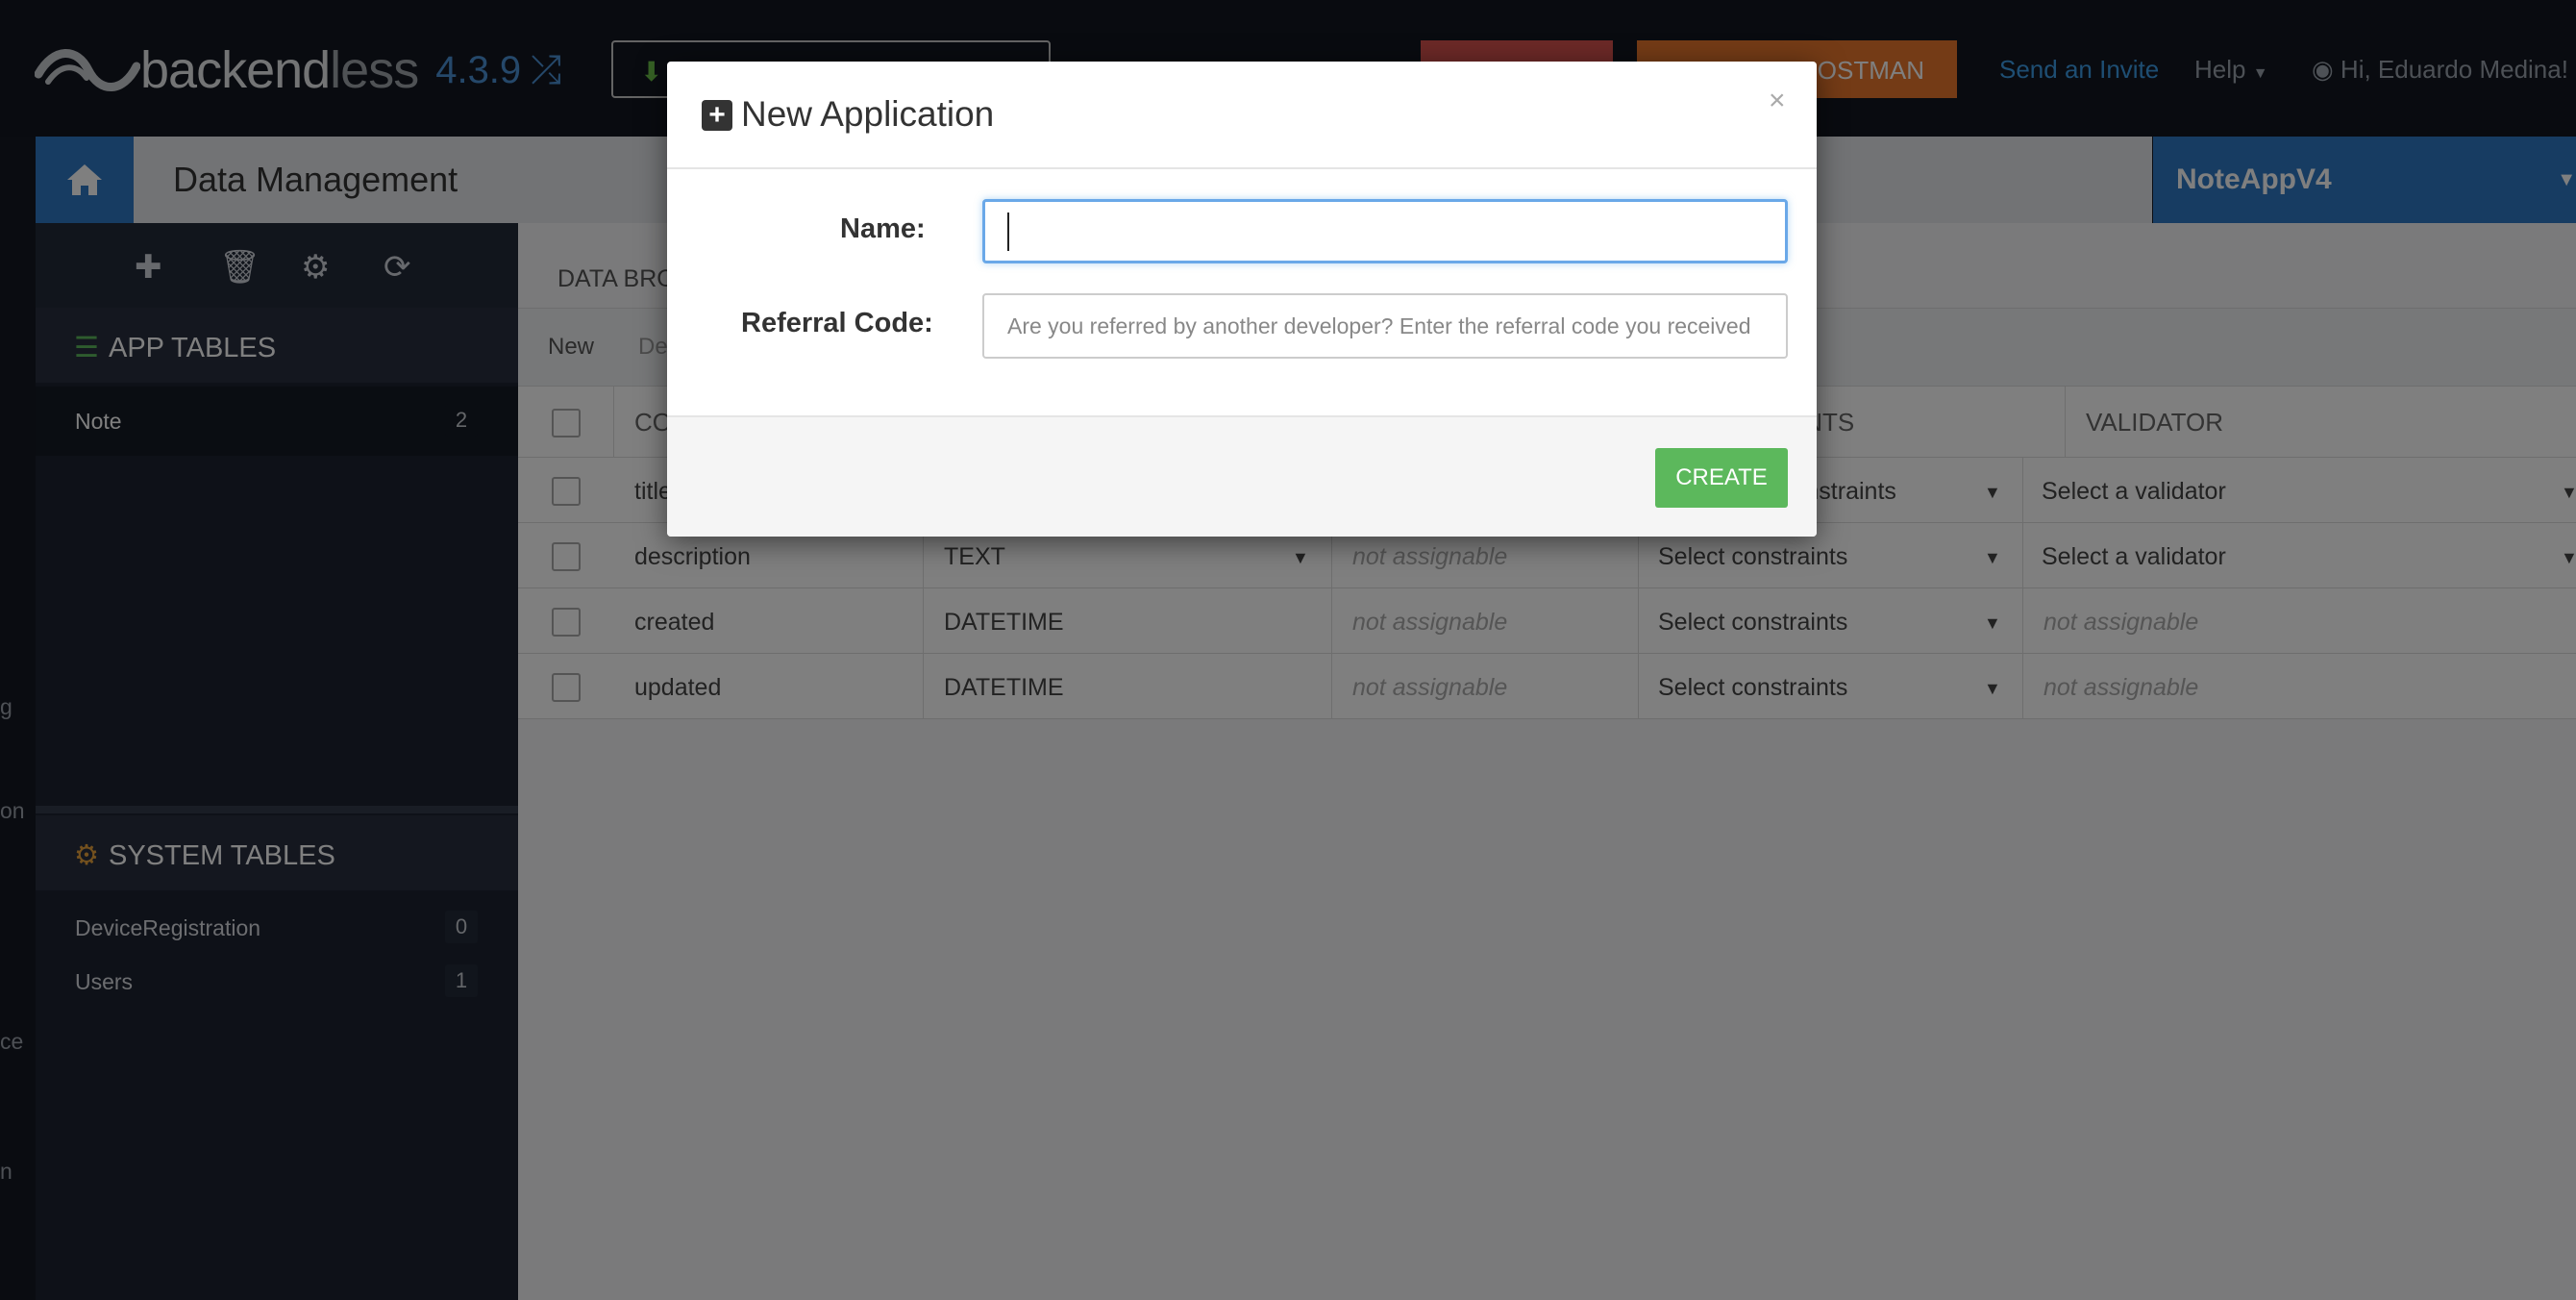 The image size is (2576, 1300). Describe the element at coordinates (1722, 478) in the screenshot. I see `create-button: CREATE` at that location.